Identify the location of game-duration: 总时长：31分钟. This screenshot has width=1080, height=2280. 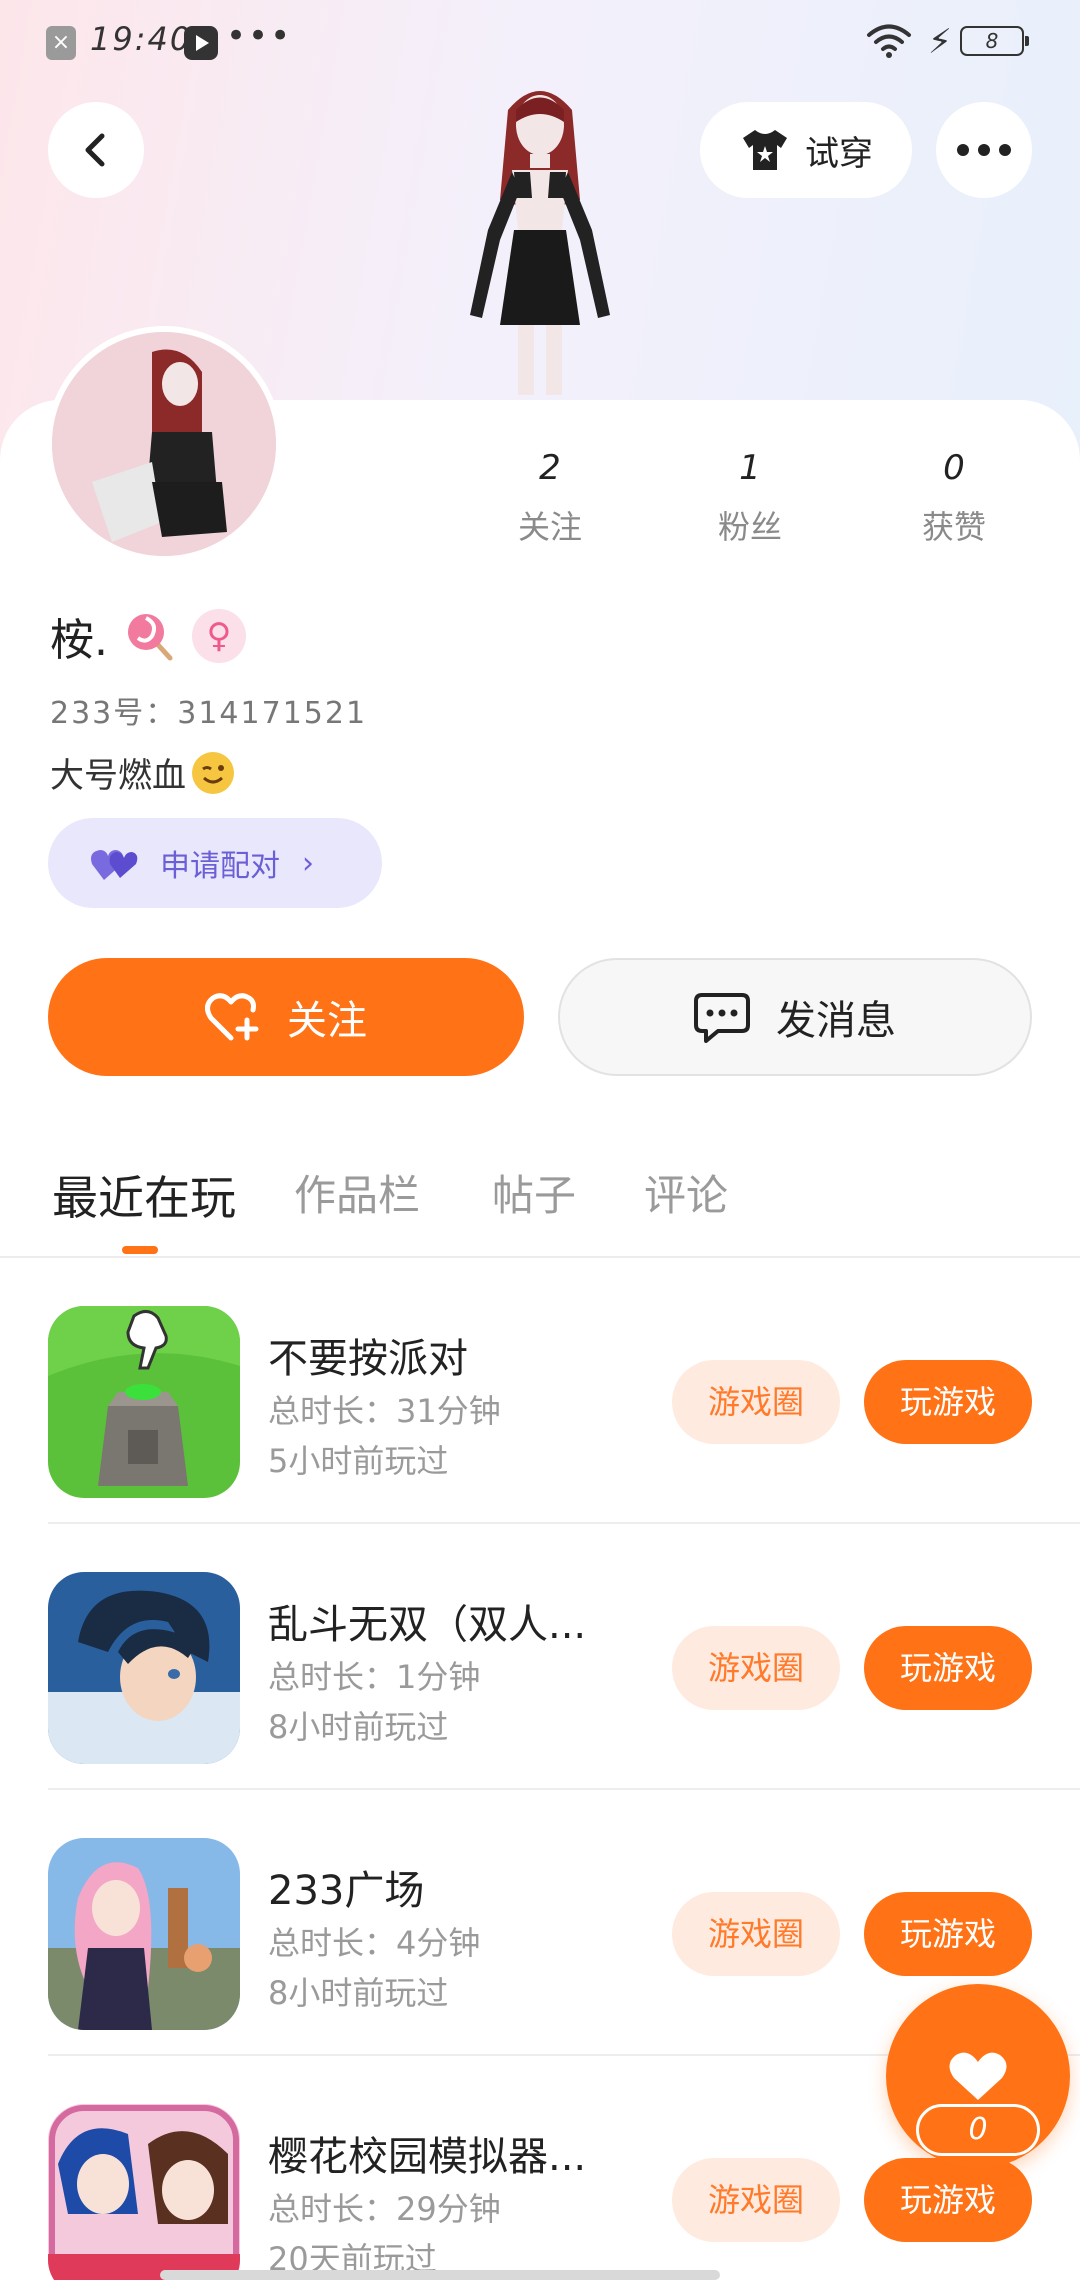
(384, 1411).